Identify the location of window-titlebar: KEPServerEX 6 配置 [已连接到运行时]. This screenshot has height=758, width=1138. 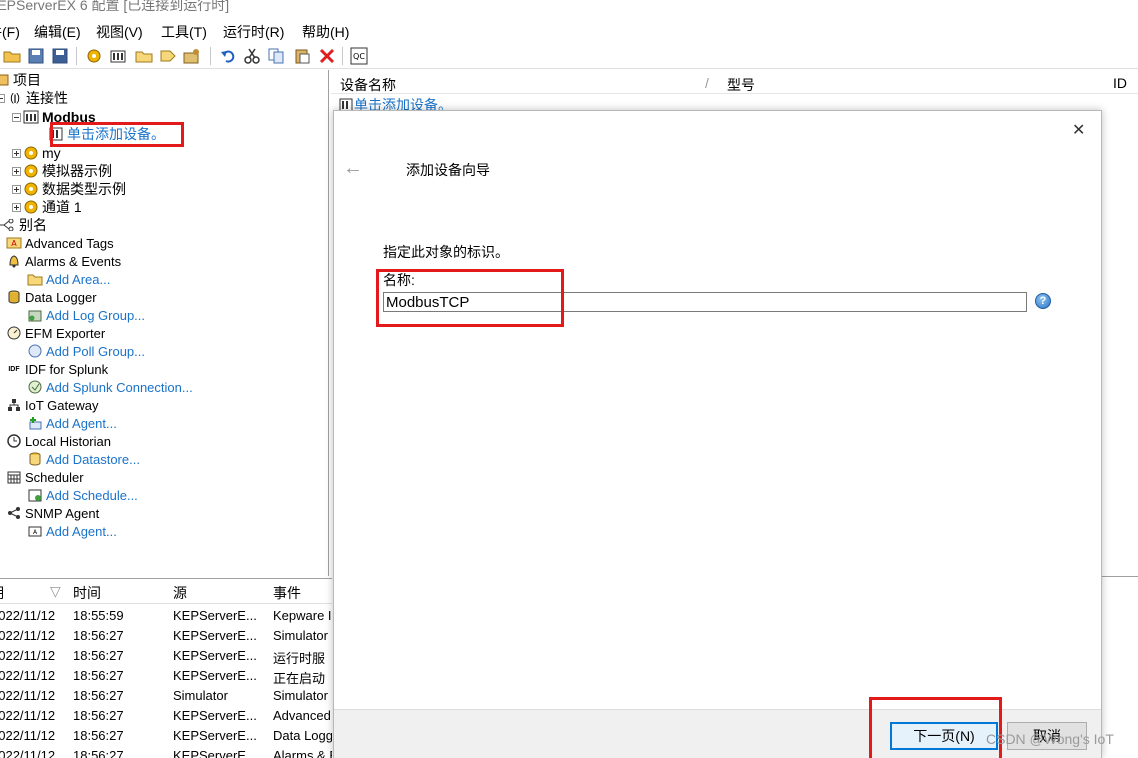
(569, 8).